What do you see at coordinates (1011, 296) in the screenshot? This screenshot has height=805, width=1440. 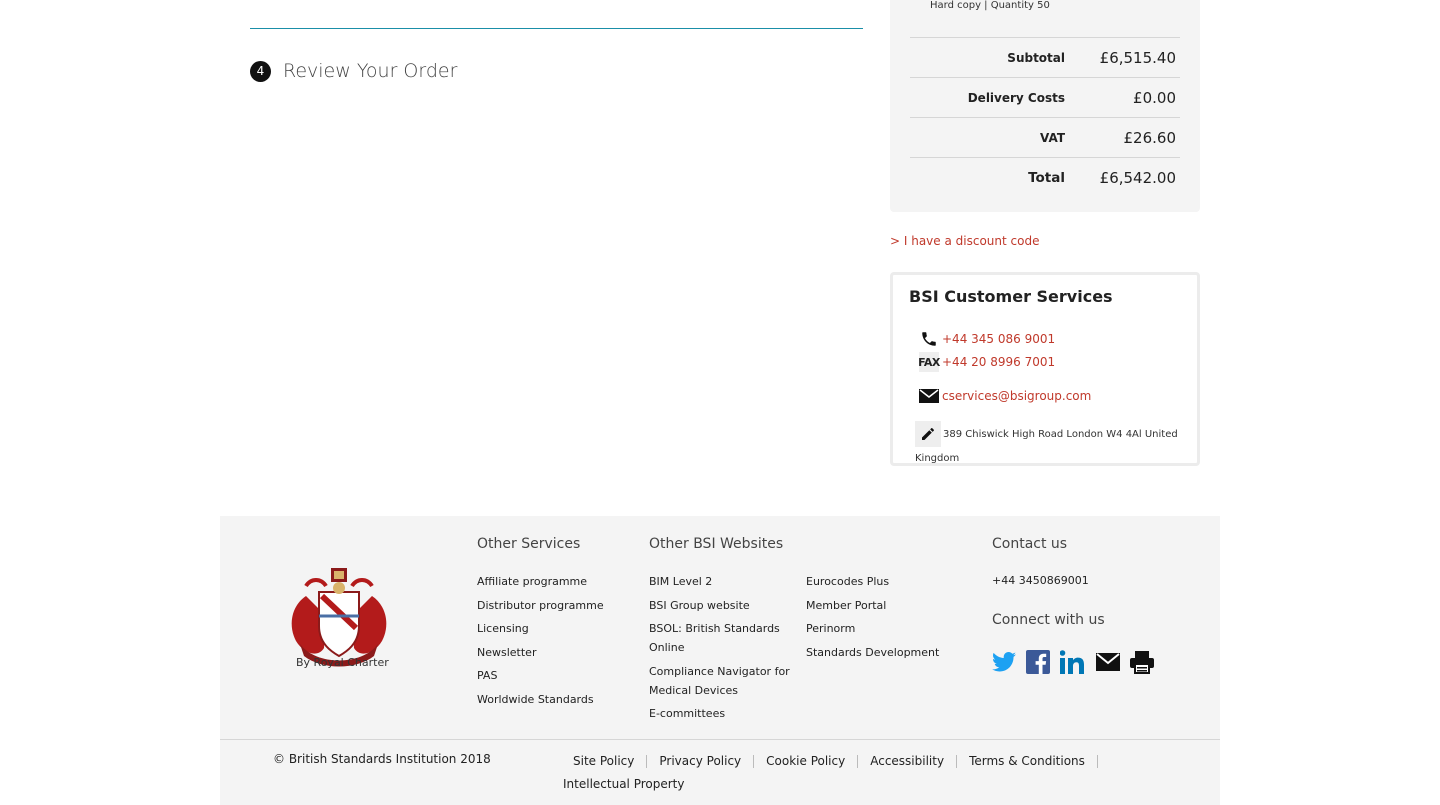 I see `customer-services-title: BSI Customer Services` at bounding box center [1011, 296].